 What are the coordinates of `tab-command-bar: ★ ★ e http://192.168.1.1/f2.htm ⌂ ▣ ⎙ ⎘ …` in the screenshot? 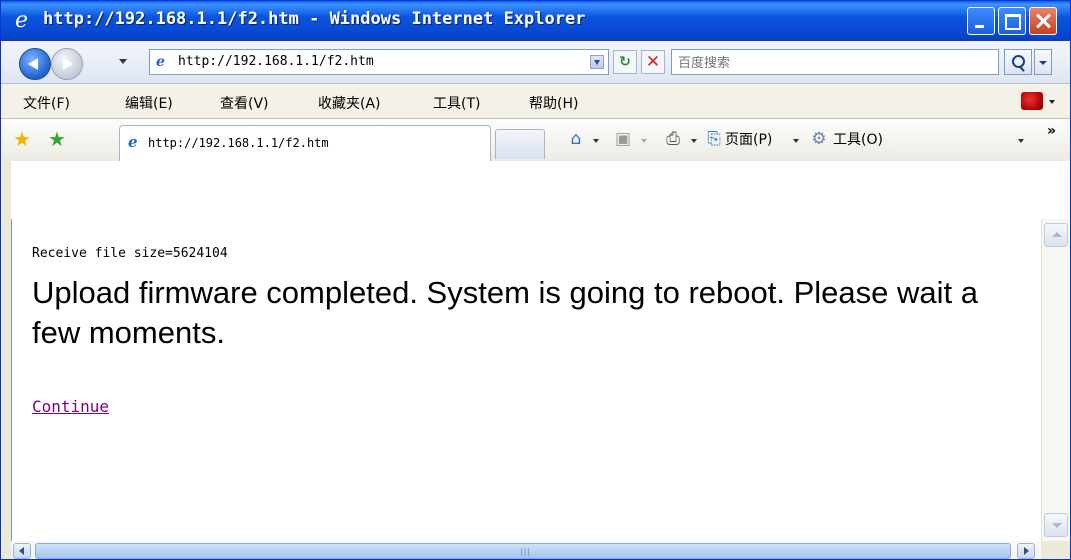 It's located at (535, 140).